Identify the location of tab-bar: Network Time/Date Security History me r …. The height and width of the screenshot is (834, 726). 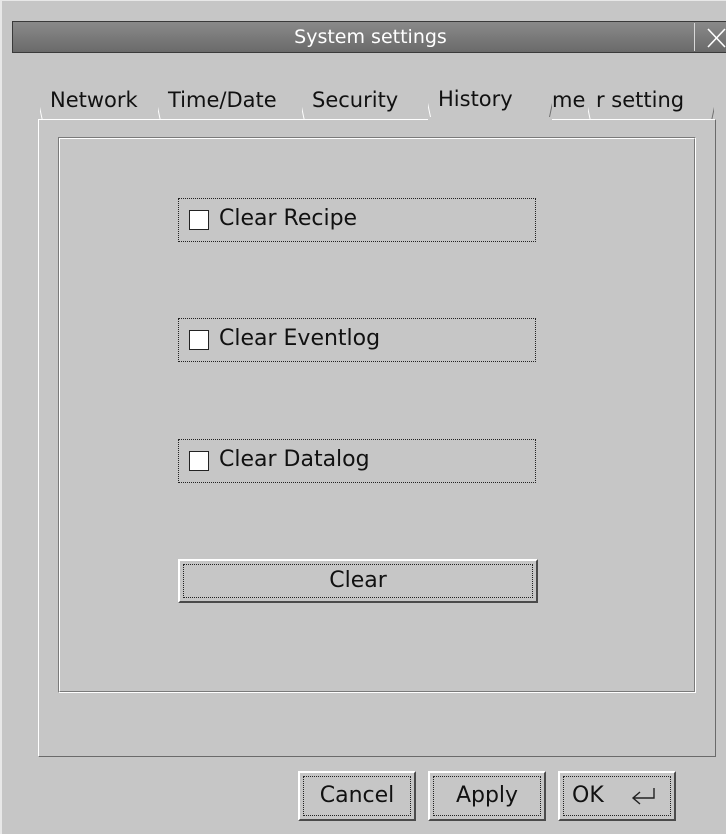
(382, 100).